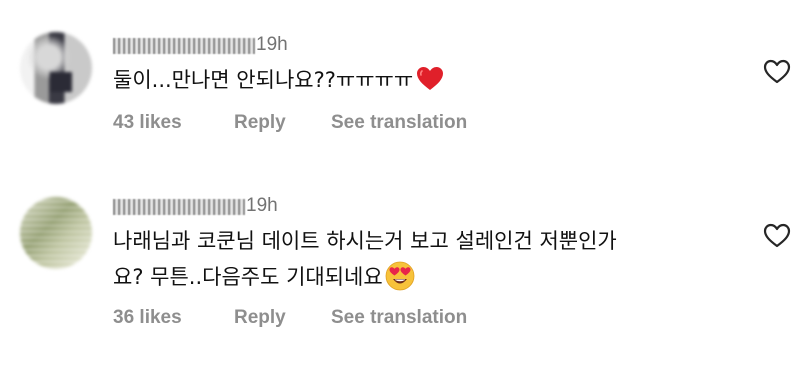 This screenshot has height=369, width=800. I want to click on likes-count: 36 likes, so click(147, 318).